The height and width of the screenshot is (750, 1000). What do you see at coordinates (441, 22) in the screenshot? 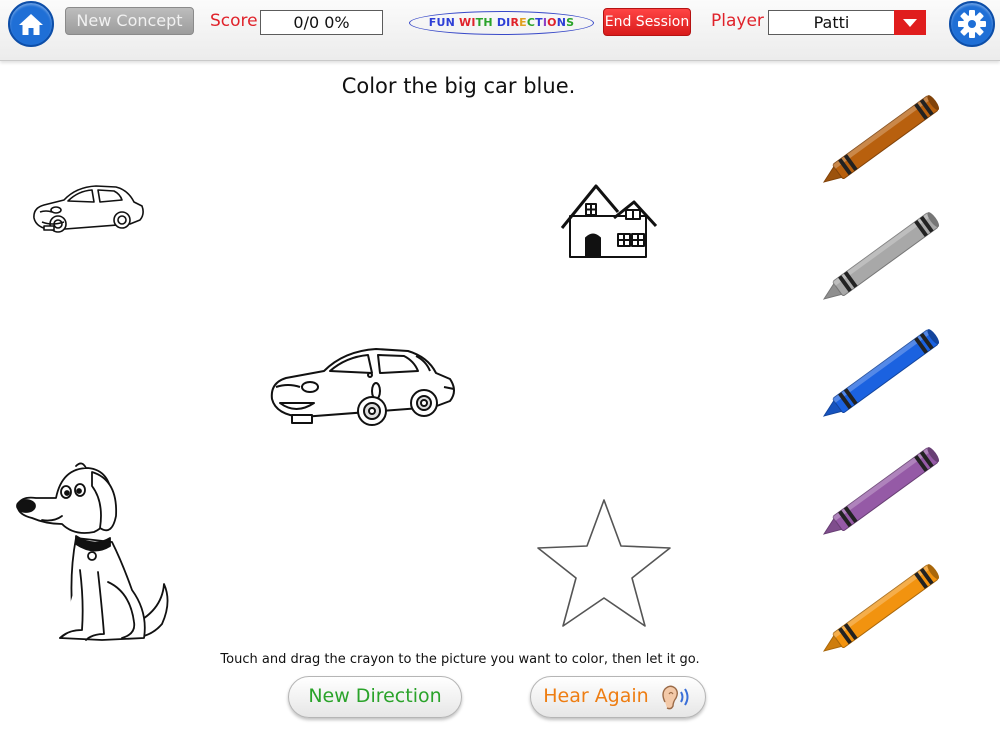
I see `app-title-letter: U` at bounding box center [441, 22].